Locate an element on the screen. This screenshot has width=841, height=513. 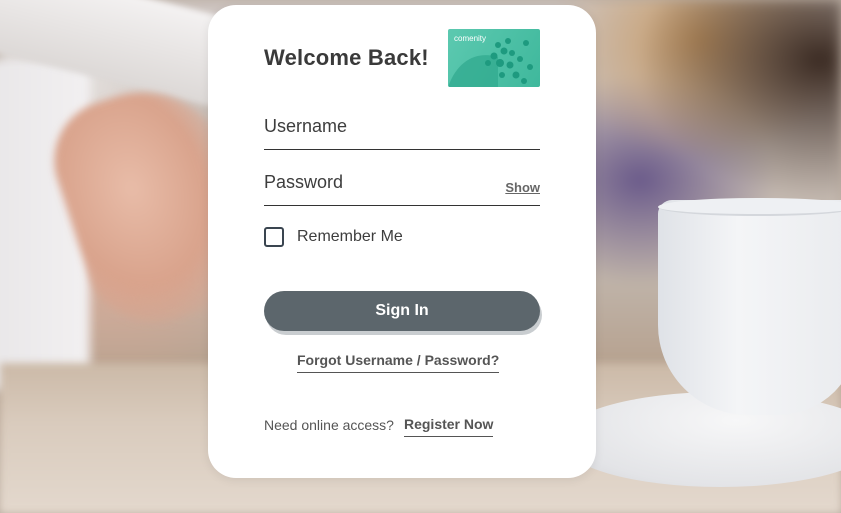
card-art-icon: comenity is located at coordinates (494, 58).